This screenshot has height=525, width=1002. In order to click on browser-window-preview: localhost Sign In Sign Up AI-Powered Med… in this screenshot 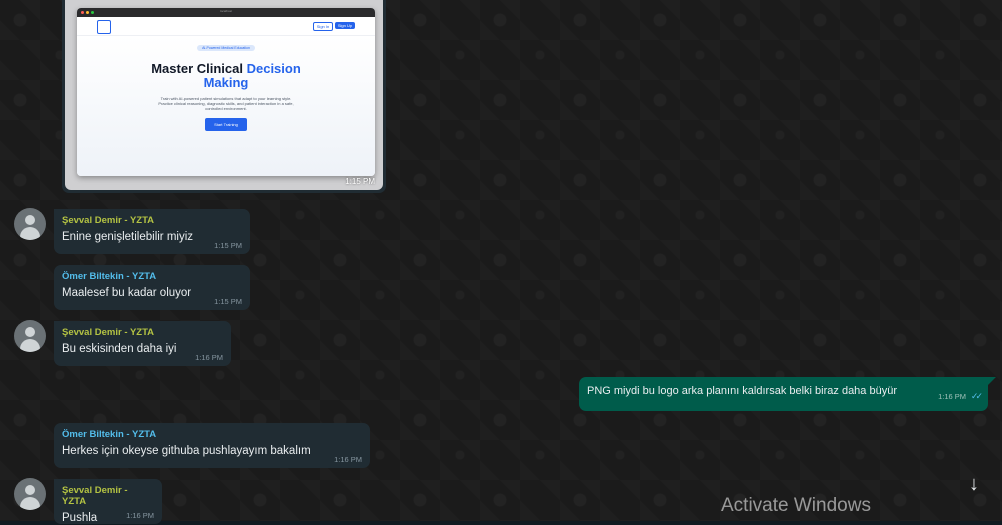, I will do `click(226, 92)`.